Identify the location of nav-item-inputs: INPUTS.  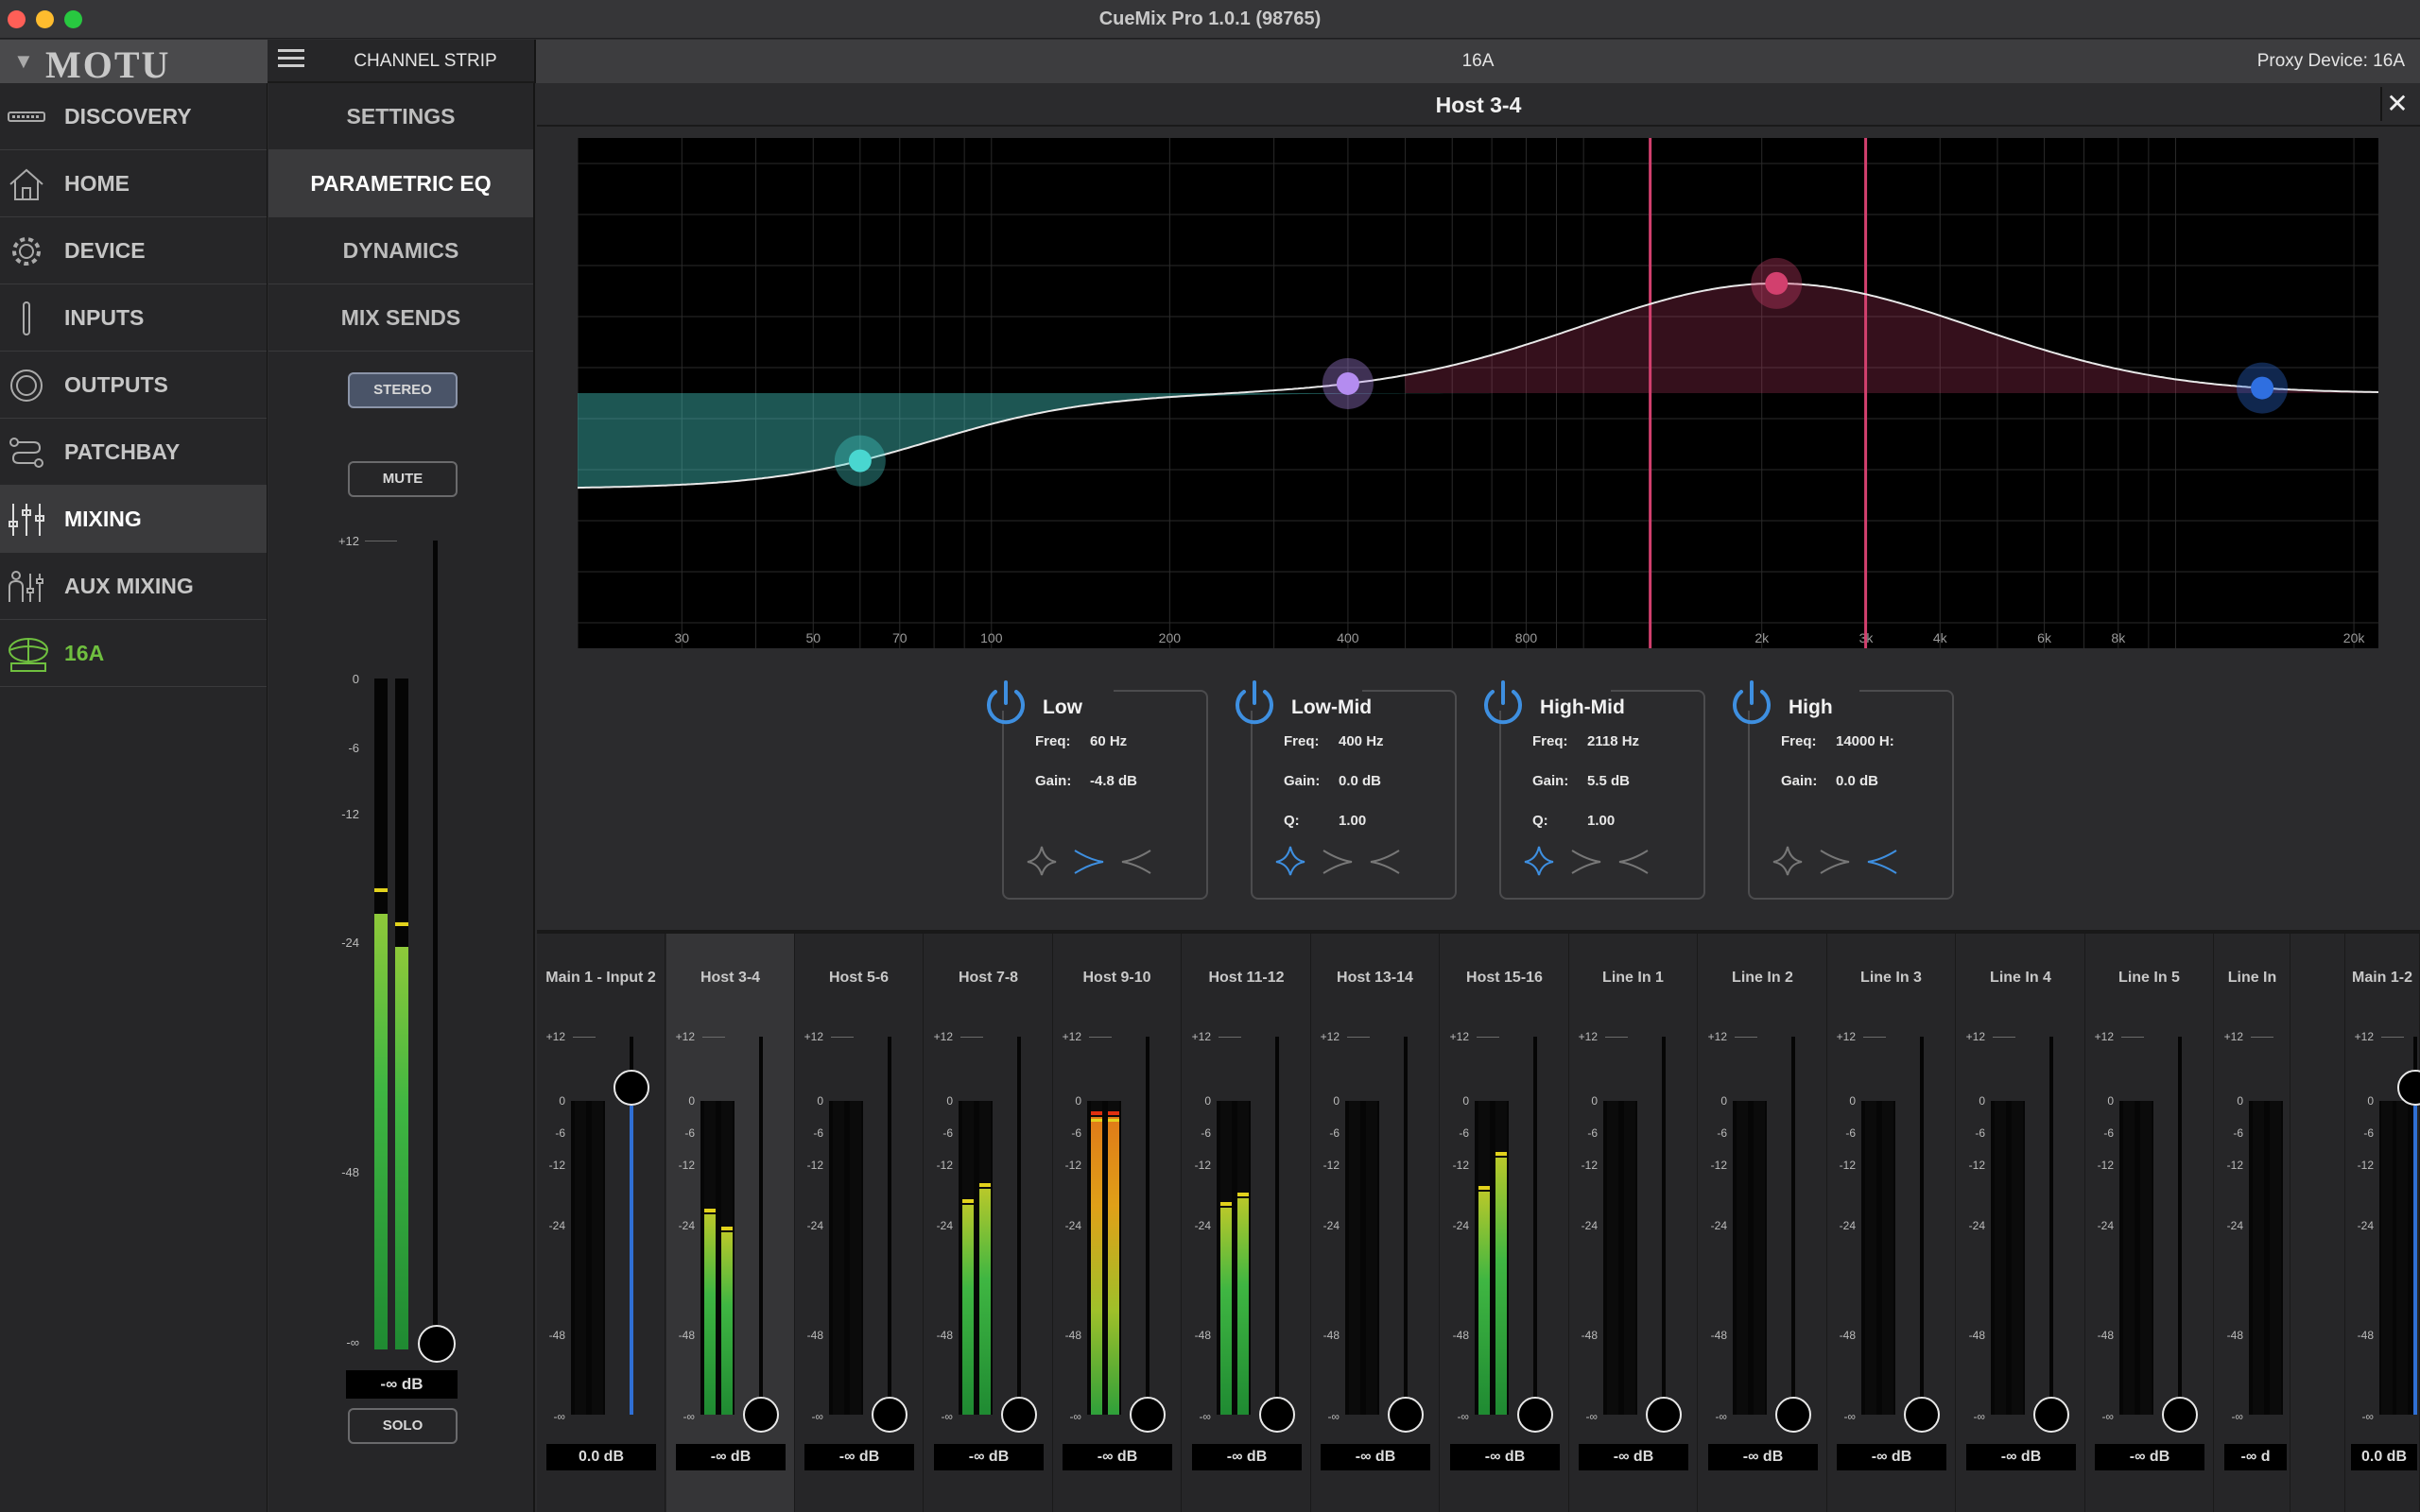
(133, 318).